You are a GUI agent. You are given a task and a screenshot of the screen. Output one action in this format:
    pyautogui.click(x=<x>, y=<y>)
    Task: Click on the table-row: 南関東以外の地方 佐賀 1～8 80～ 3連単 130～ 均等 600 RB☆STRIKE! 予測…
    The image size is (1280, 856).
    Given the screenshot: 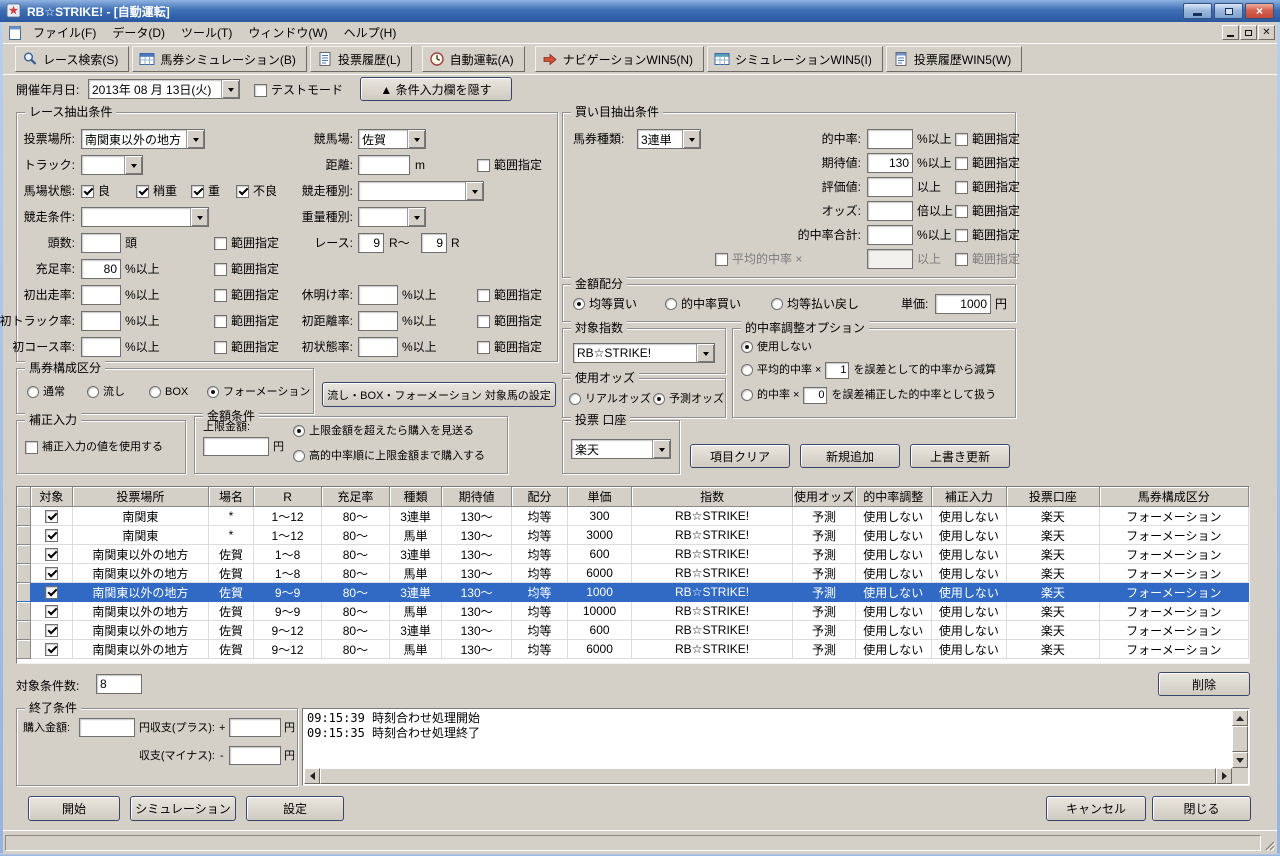 What is the action you would take?
    pyautogui.click(x=633, y=554)
    